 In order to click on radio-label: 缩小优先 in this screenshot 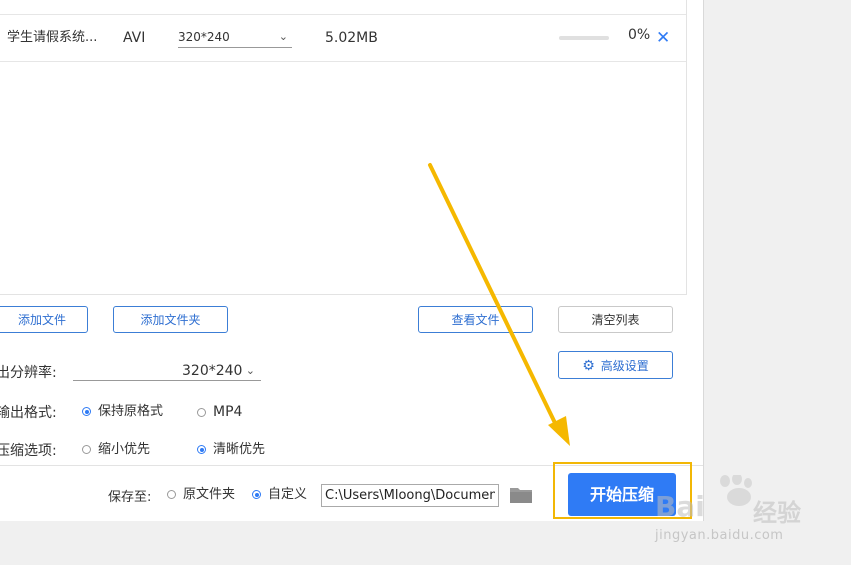, I will do `click(124, 449)`.